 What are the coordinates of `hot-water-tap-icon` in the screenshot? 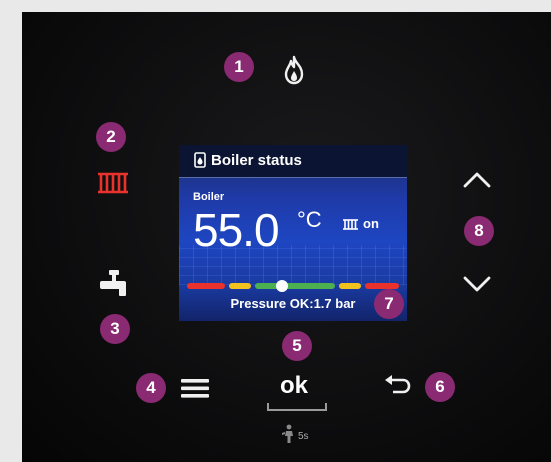 It's located at (115, 284).